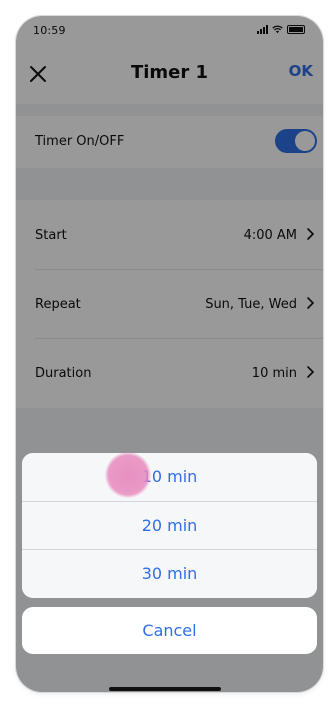  I want to click on option-20-min: 20 min, so click(169, 525).